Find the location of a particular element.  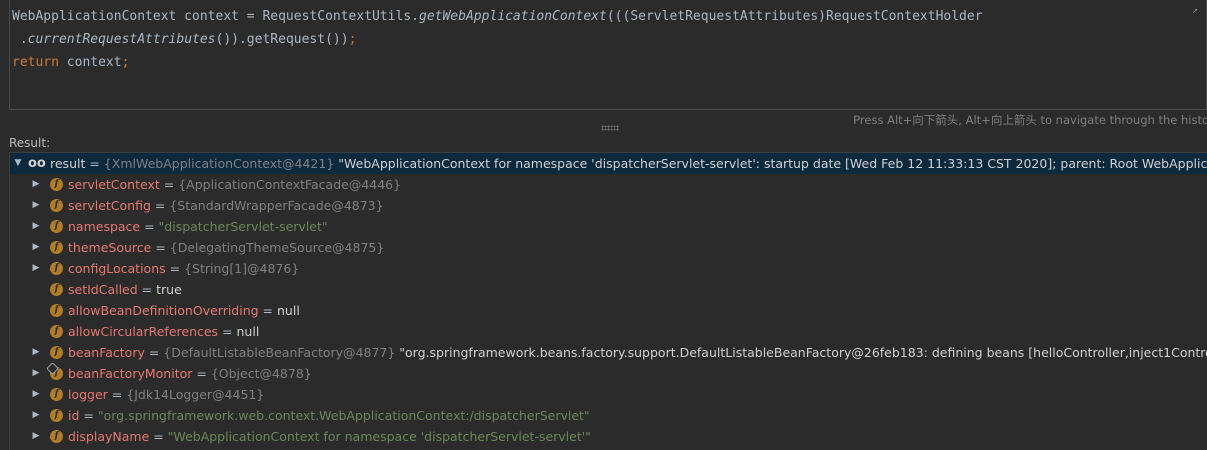

field-name: namespace is located at coordinates (104, 226).